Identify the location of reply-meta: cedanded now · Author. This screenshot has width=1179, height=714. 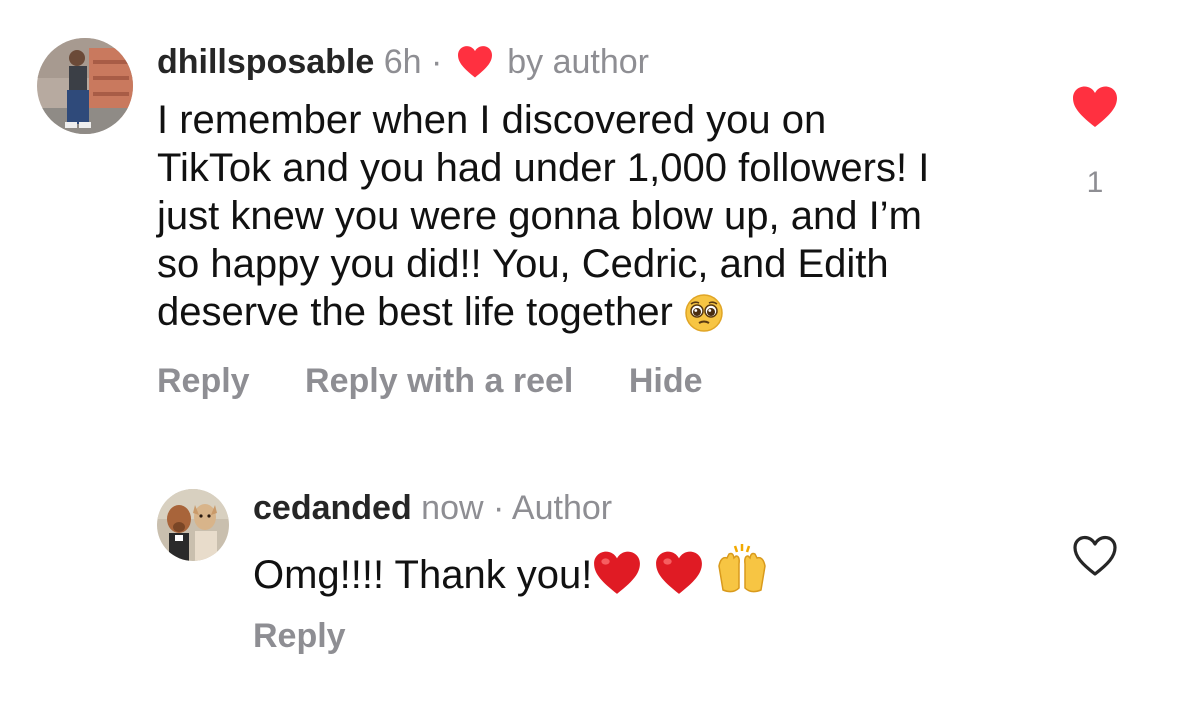
(432, 508).